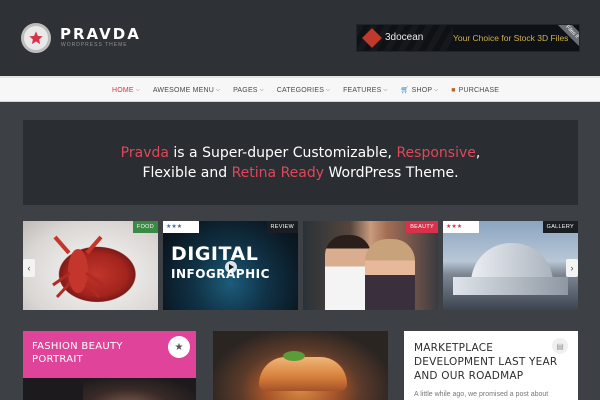 Image resolution: width=600 pixels, height=400 pixels. What do you see at coordinates (390, 274) in the screenshot?
I see `couple-image` at bounding box center [390, 274].